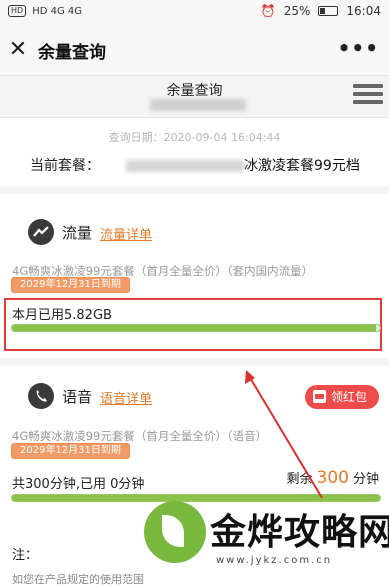 This screenshot has width=389, height=587. I want to click on battery-icon, so click(328, 11).